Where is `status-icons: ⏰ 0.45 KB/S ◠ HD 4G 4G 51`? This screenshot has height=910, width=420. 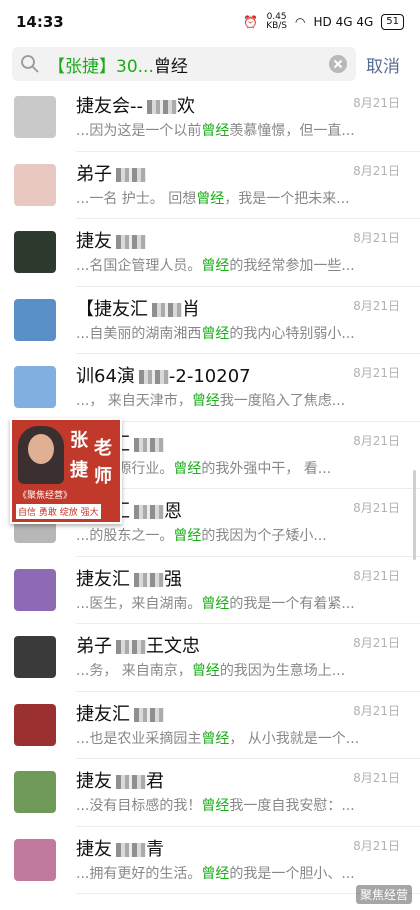 status-icons: ⏰ 0.45 KB/S ◠ HD 4G 4G 51 is located at coordinates (323, 22).